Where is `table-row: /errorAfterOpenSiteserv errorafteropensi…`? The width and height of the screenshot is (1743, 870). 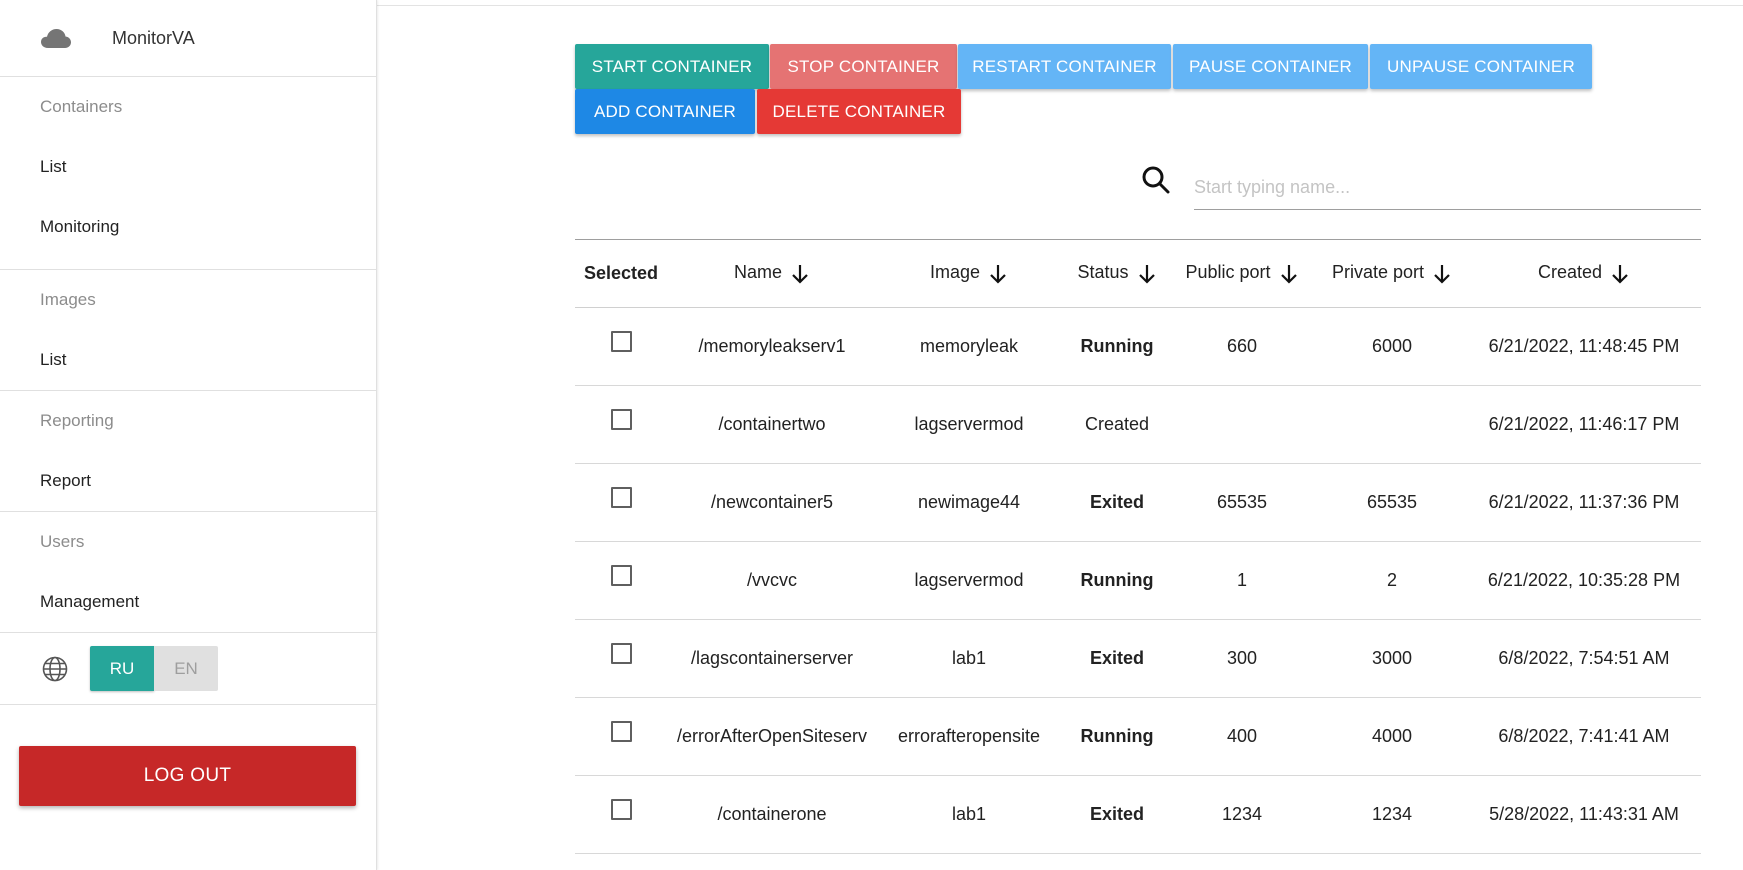 table-row: /errorAfterOpenSiteserv errorafteropensi… is located at coordinates (1138, 736).